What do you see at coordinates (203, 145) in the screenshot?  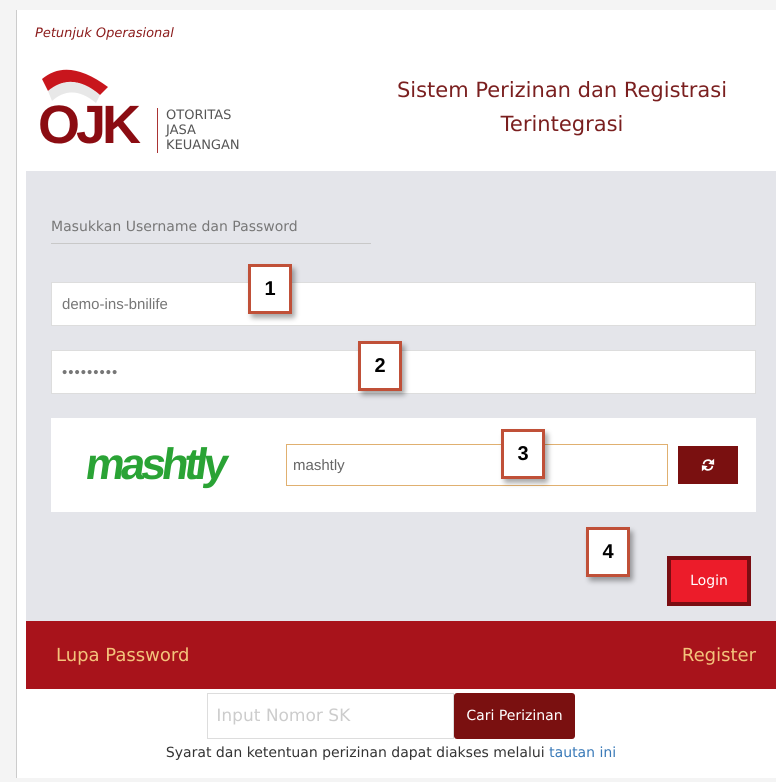 I see `logo-text: KEUANGAN` at bounding box center [203, 145].